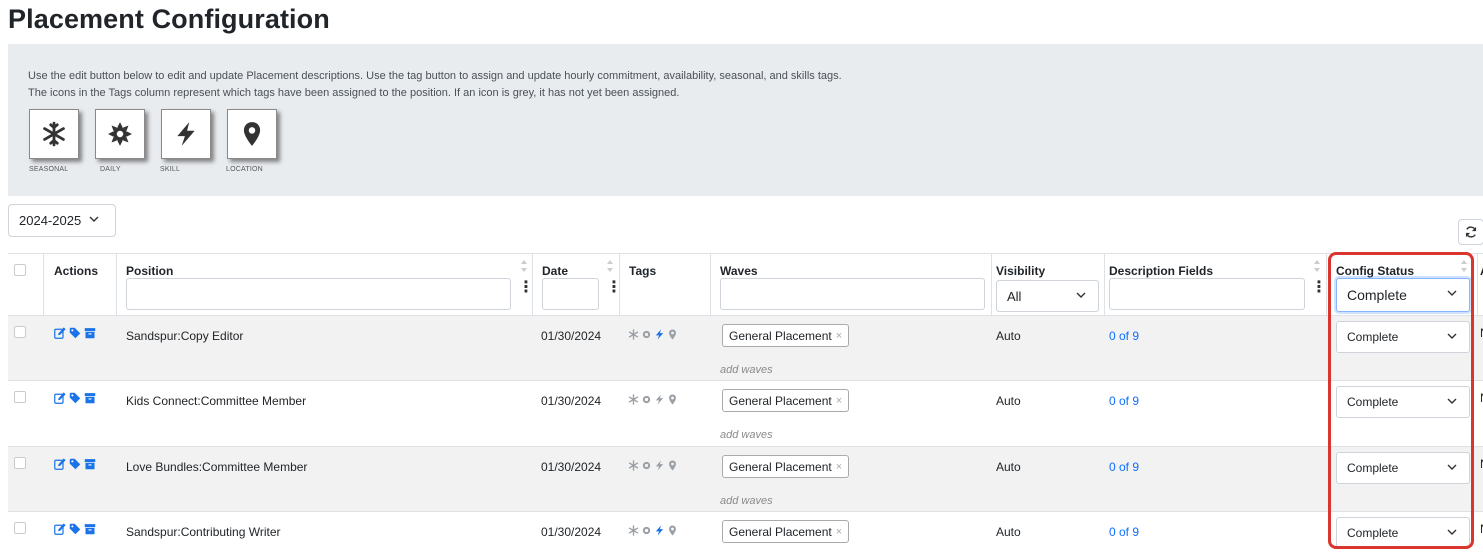 Image resolution: width=1483 pixels, height=559 pixels. What do you see at coordinates (217, 467) in the screenshot?
I see `position-cell: Love Bundles:Committee Member` at bounding box center [217, 467].